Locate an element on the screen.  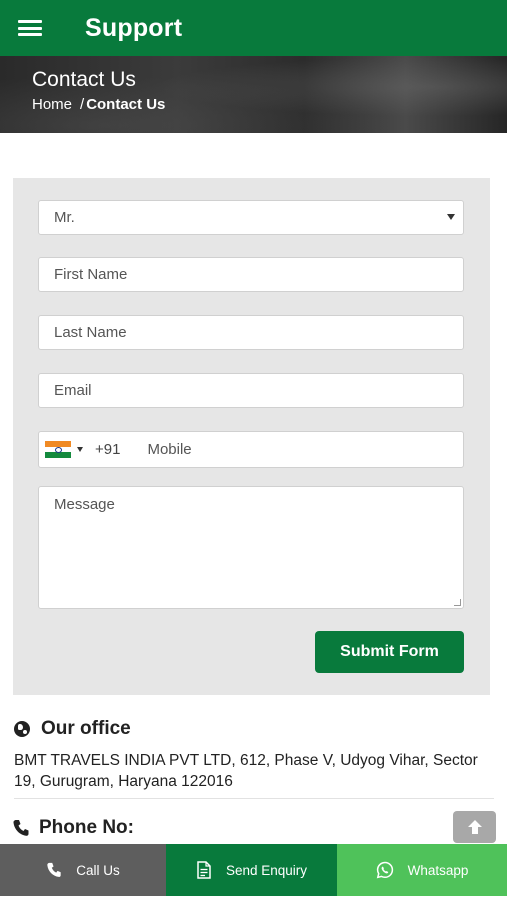
whatsapp-label: Whatsapp is located at coordinates (438, 870).